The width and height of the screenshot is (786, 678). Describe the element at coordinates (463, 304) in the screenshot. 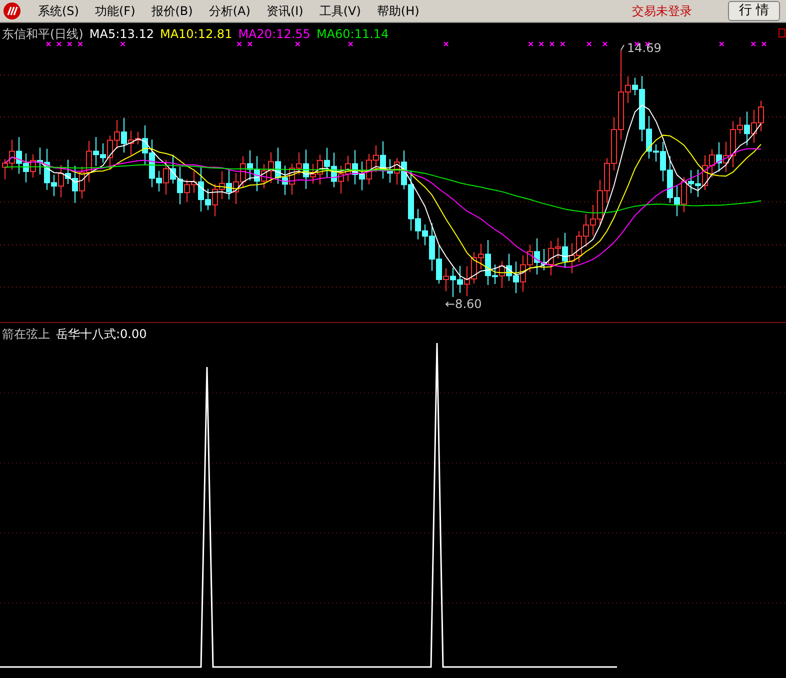

I see `low-price-label: ←8.60` at that location.